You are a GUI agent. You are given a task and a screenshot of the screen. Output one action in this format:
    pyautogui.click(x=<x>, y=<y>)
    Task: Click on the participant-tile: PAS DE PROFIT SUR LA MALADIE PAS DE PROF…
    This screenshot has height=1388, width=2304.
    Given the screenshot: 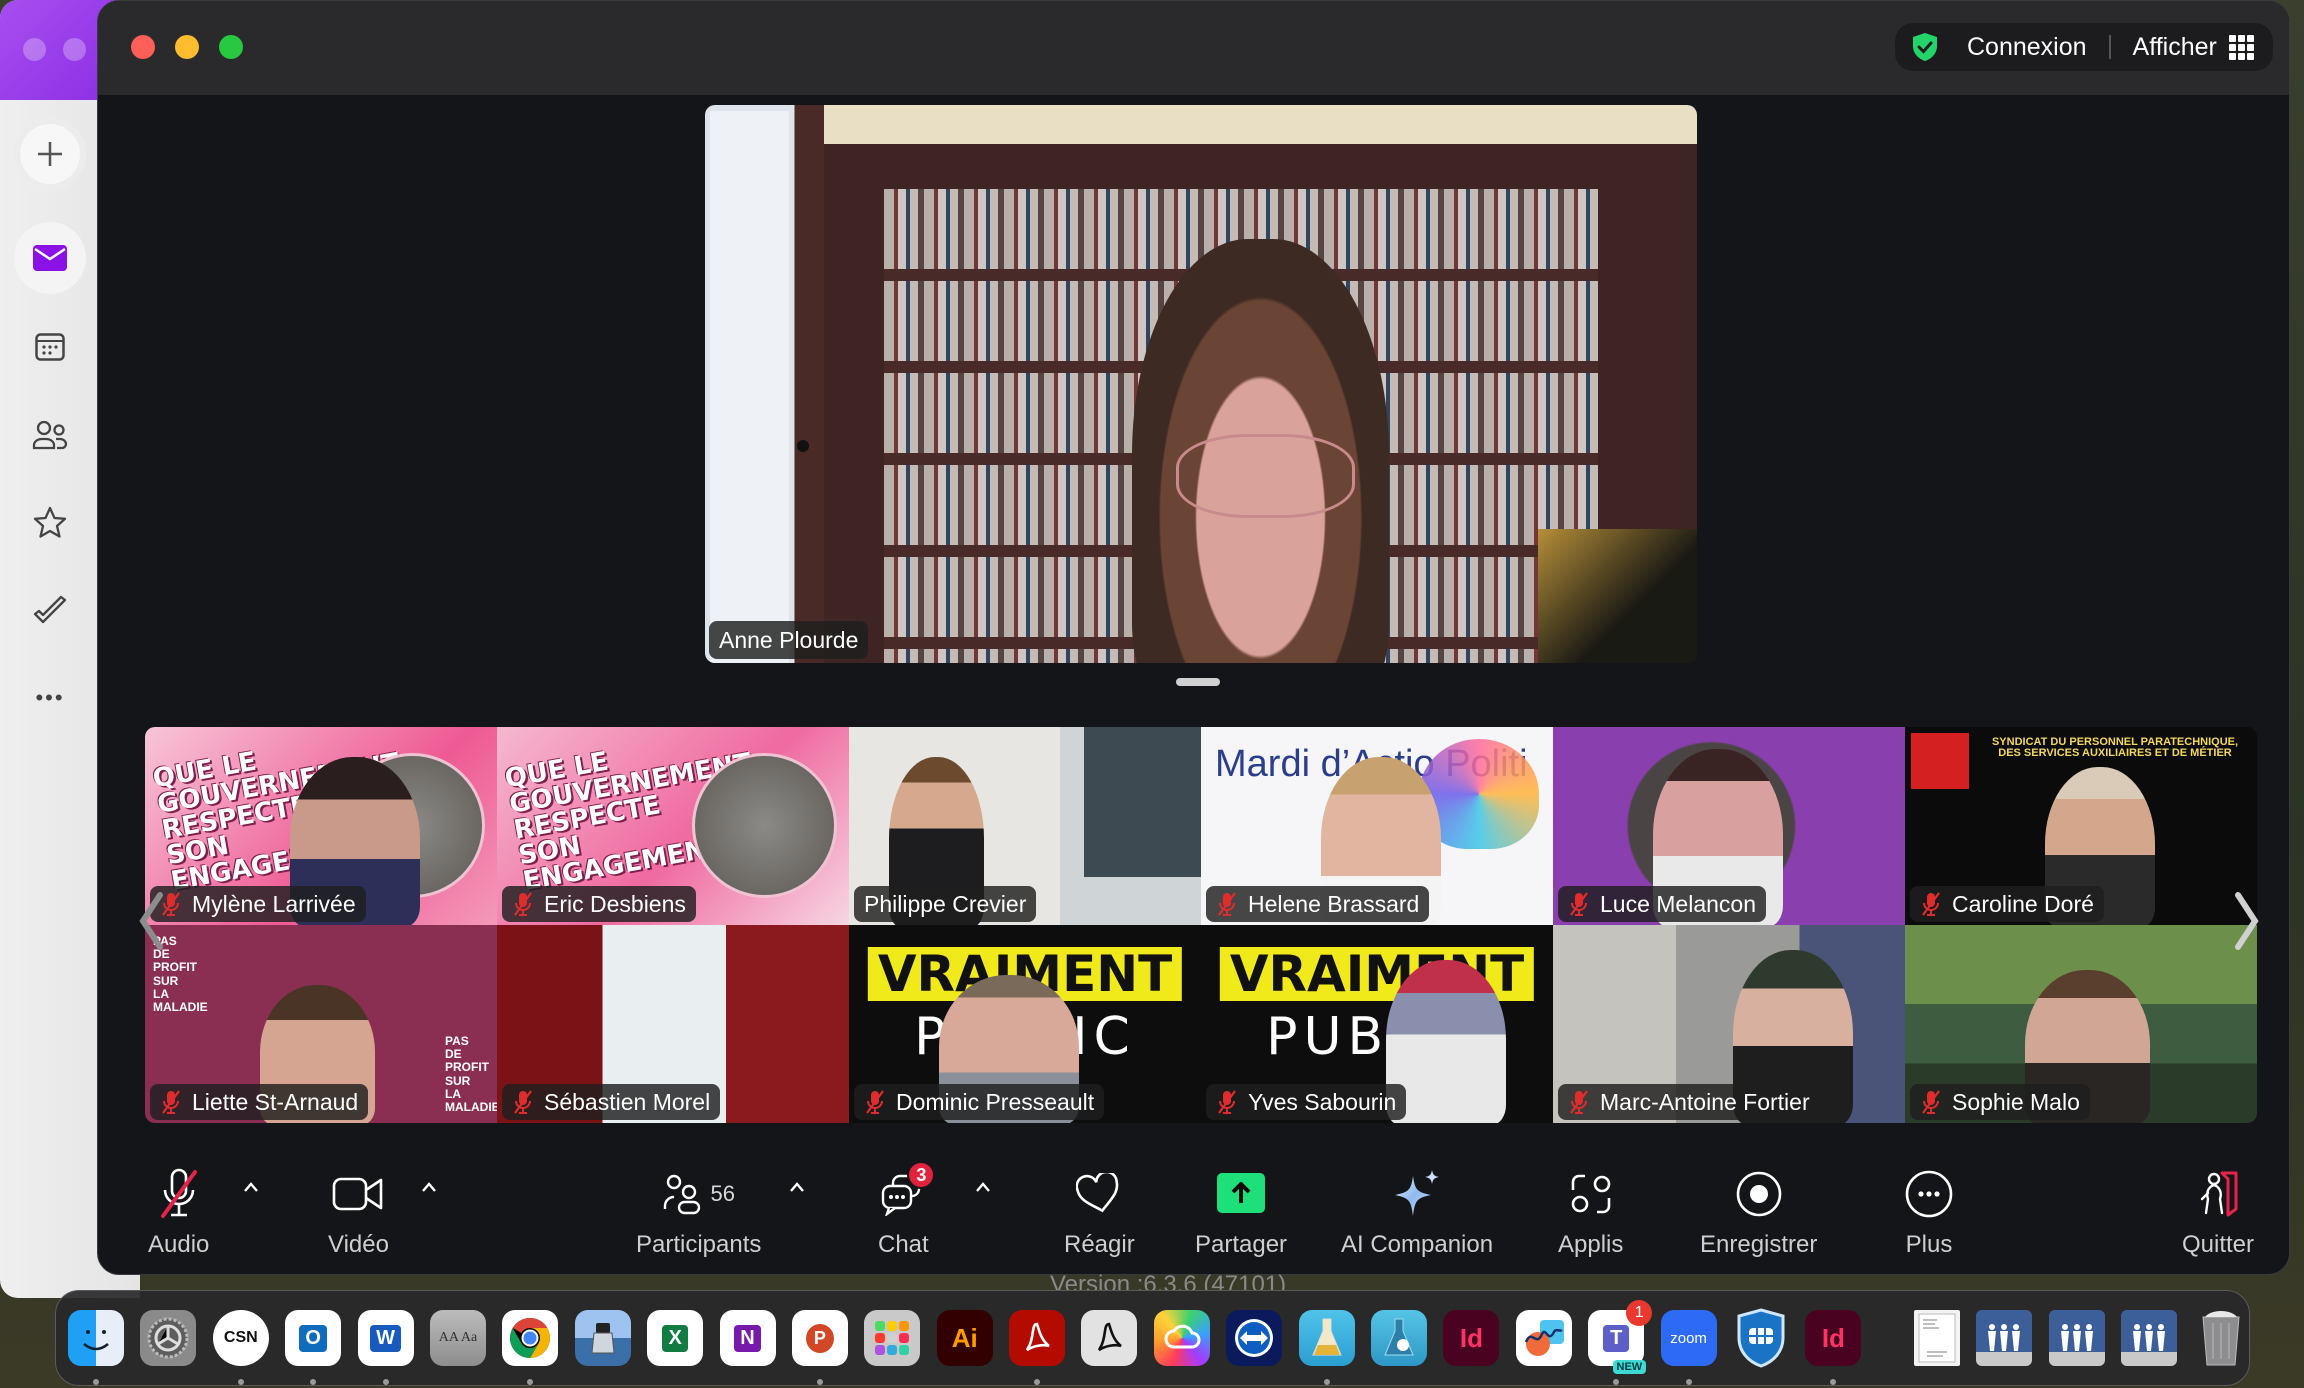 What is the action you would take?
    pyautogui.click(x=321, y=1024)
    